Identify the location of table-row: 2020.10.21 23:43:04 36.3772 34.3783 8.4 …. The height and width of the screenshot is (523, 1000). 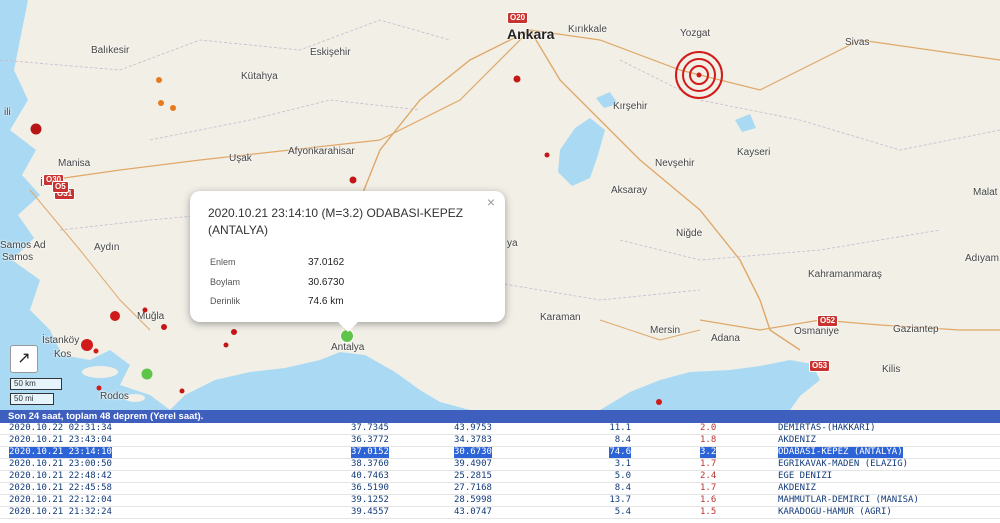
(500, 441).